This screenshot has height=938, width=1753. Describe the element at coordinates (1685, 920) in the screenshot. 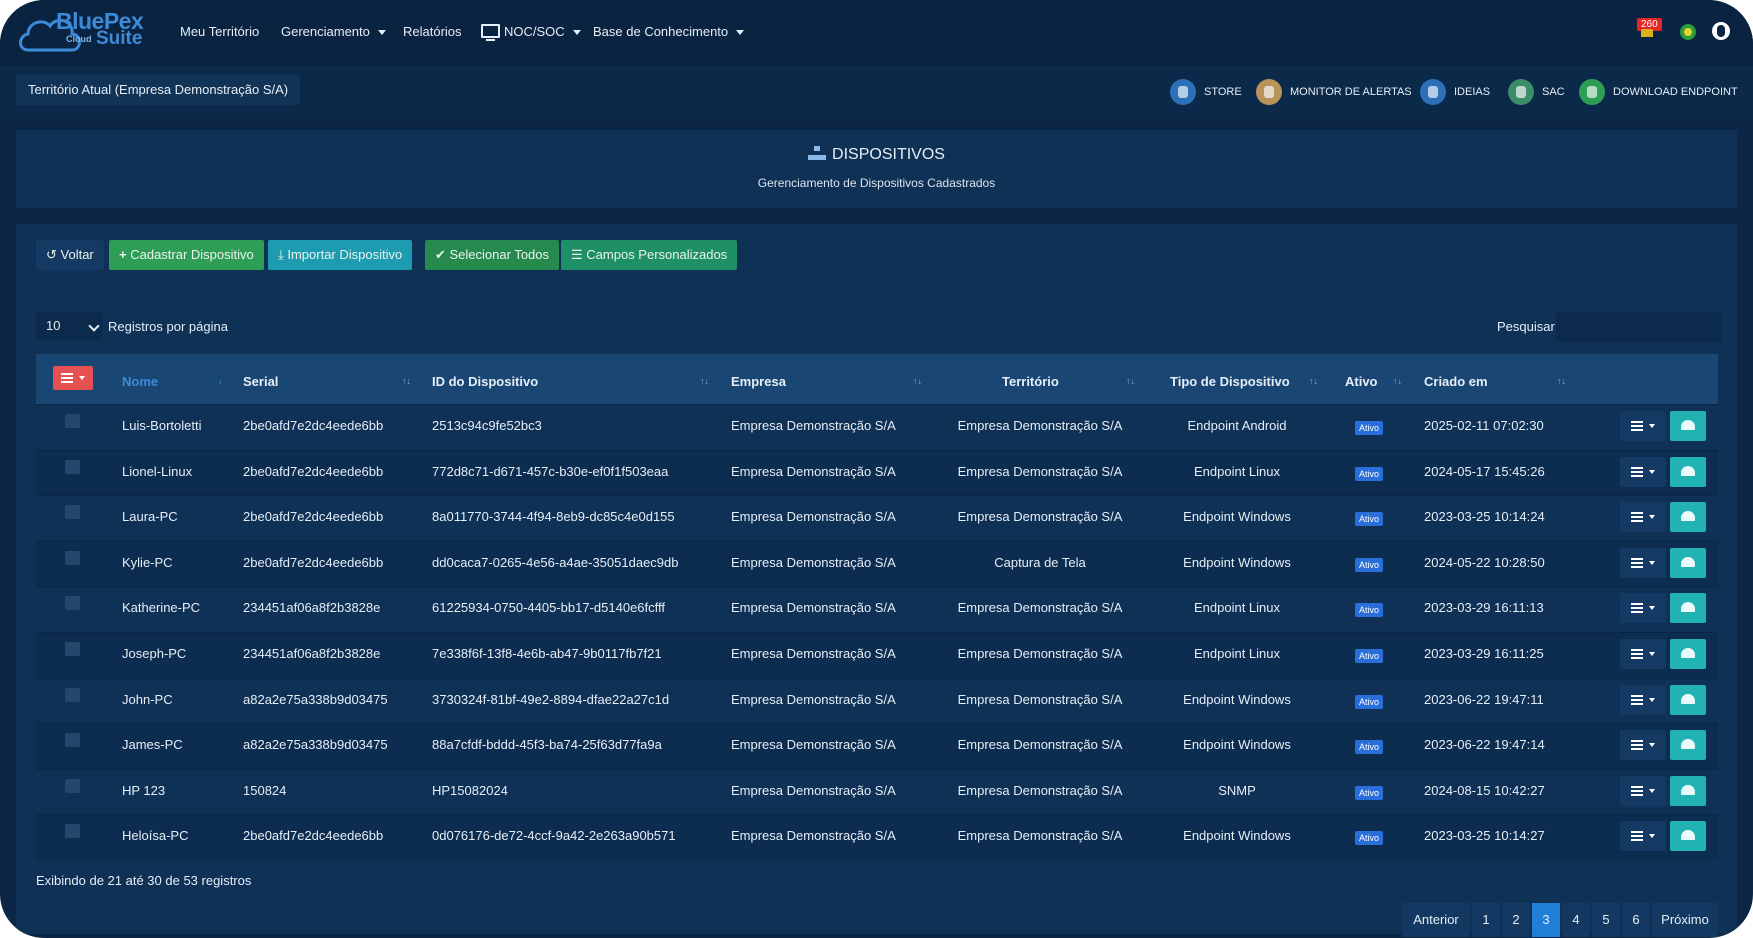

I see `pagination-next: Próximo` at that location.